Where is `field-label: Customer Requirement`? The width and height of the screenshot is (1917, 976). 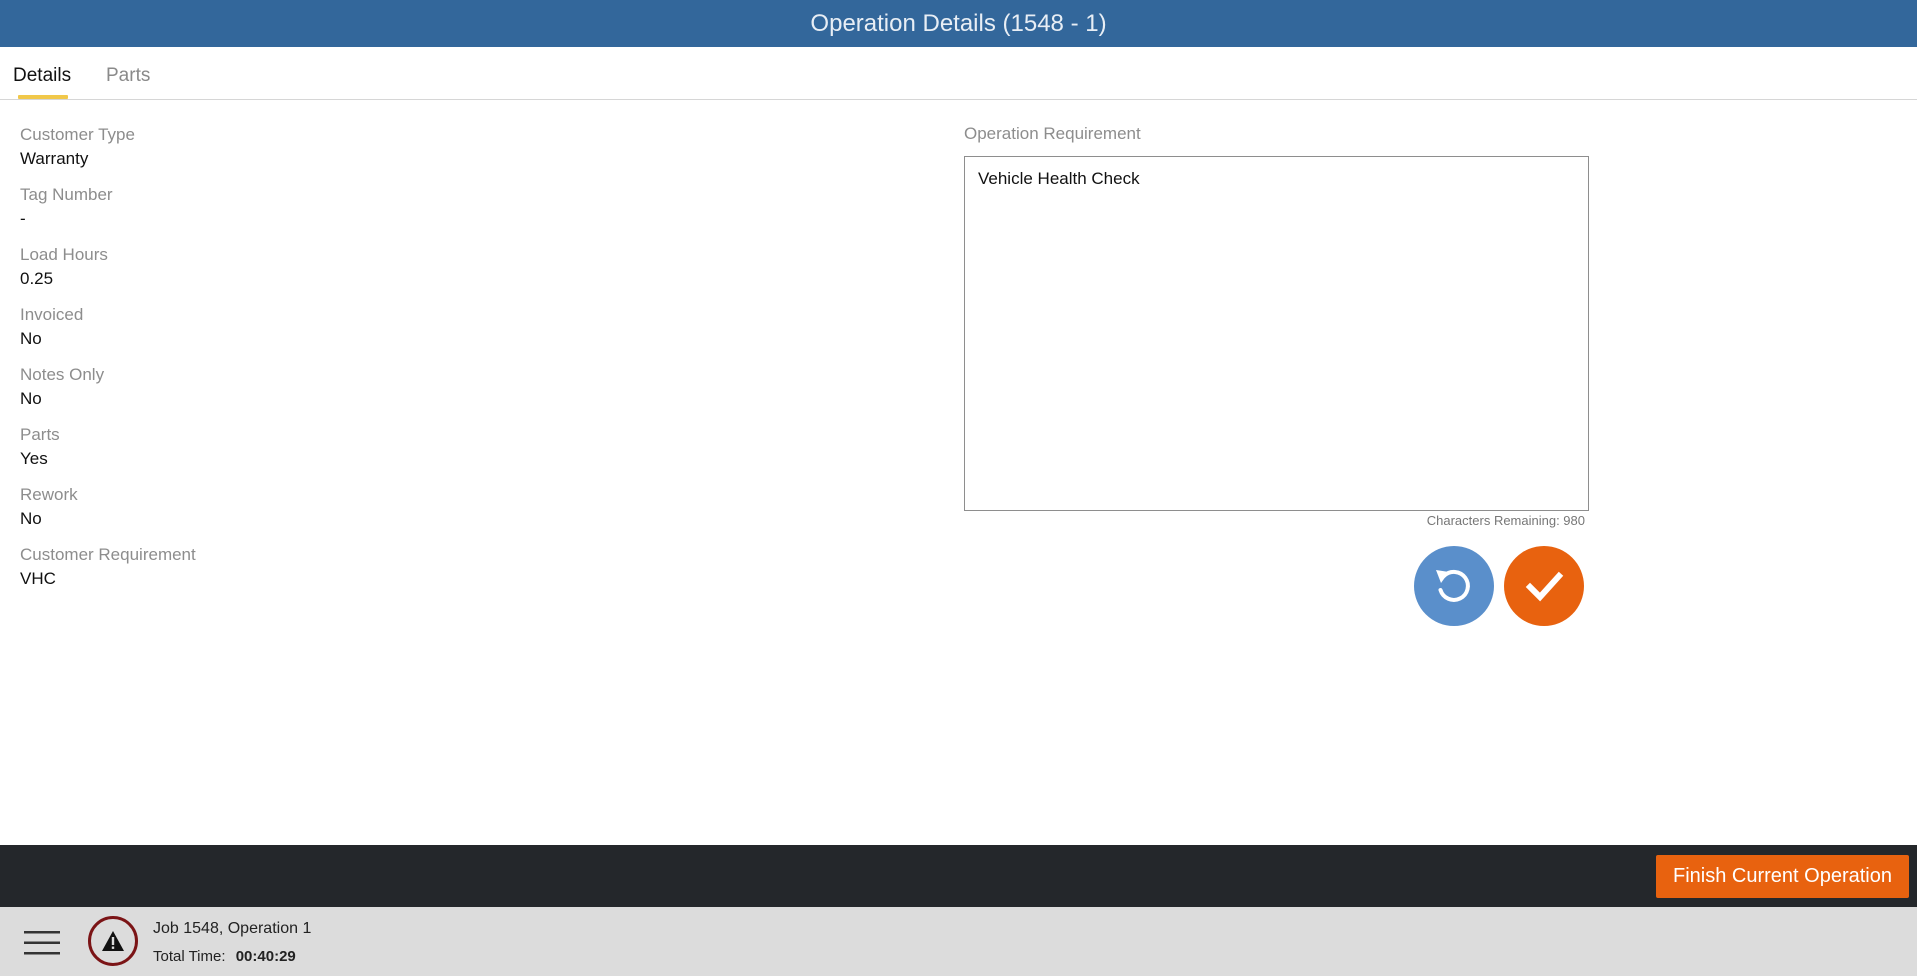 field-label: Customer Requirement is located at coordinates (108, 554).